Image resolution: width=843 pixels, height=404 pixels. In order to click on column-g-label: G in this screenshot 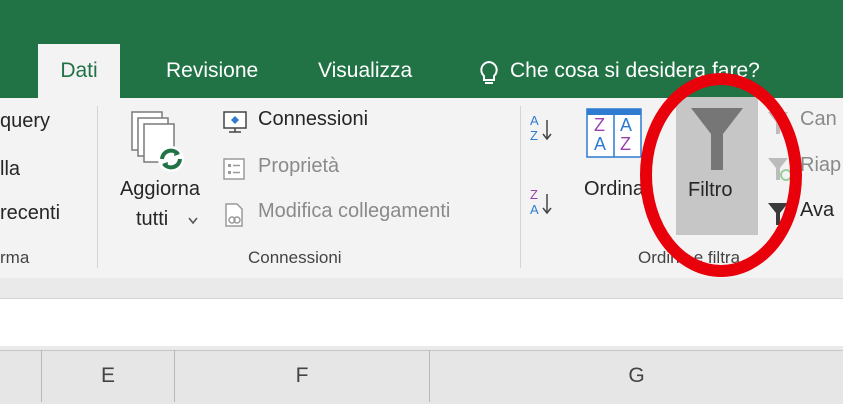, I will do `click(636, 375)`.